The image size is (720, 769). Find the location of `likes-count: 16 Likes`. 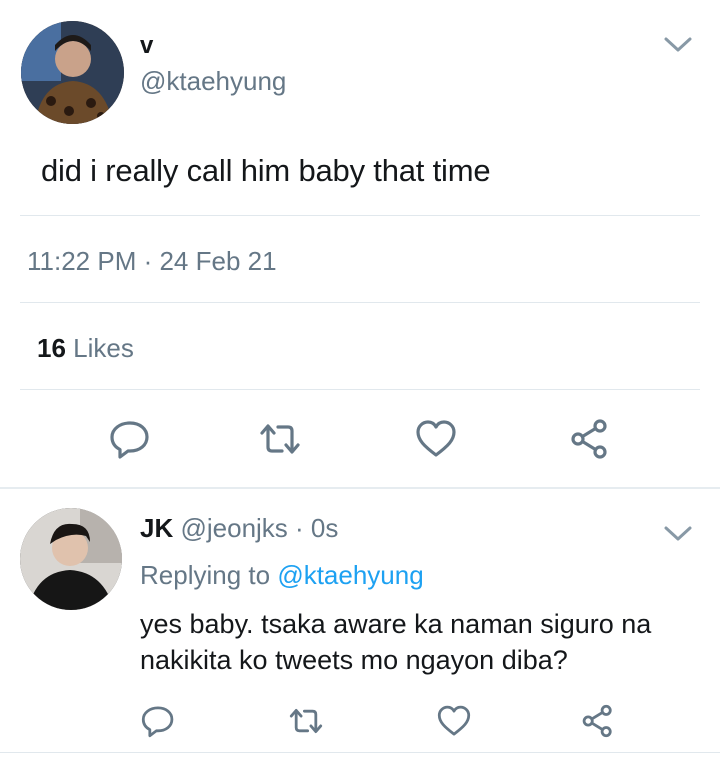

likes-count: 16 Likes is located at coordinates (85, 348).